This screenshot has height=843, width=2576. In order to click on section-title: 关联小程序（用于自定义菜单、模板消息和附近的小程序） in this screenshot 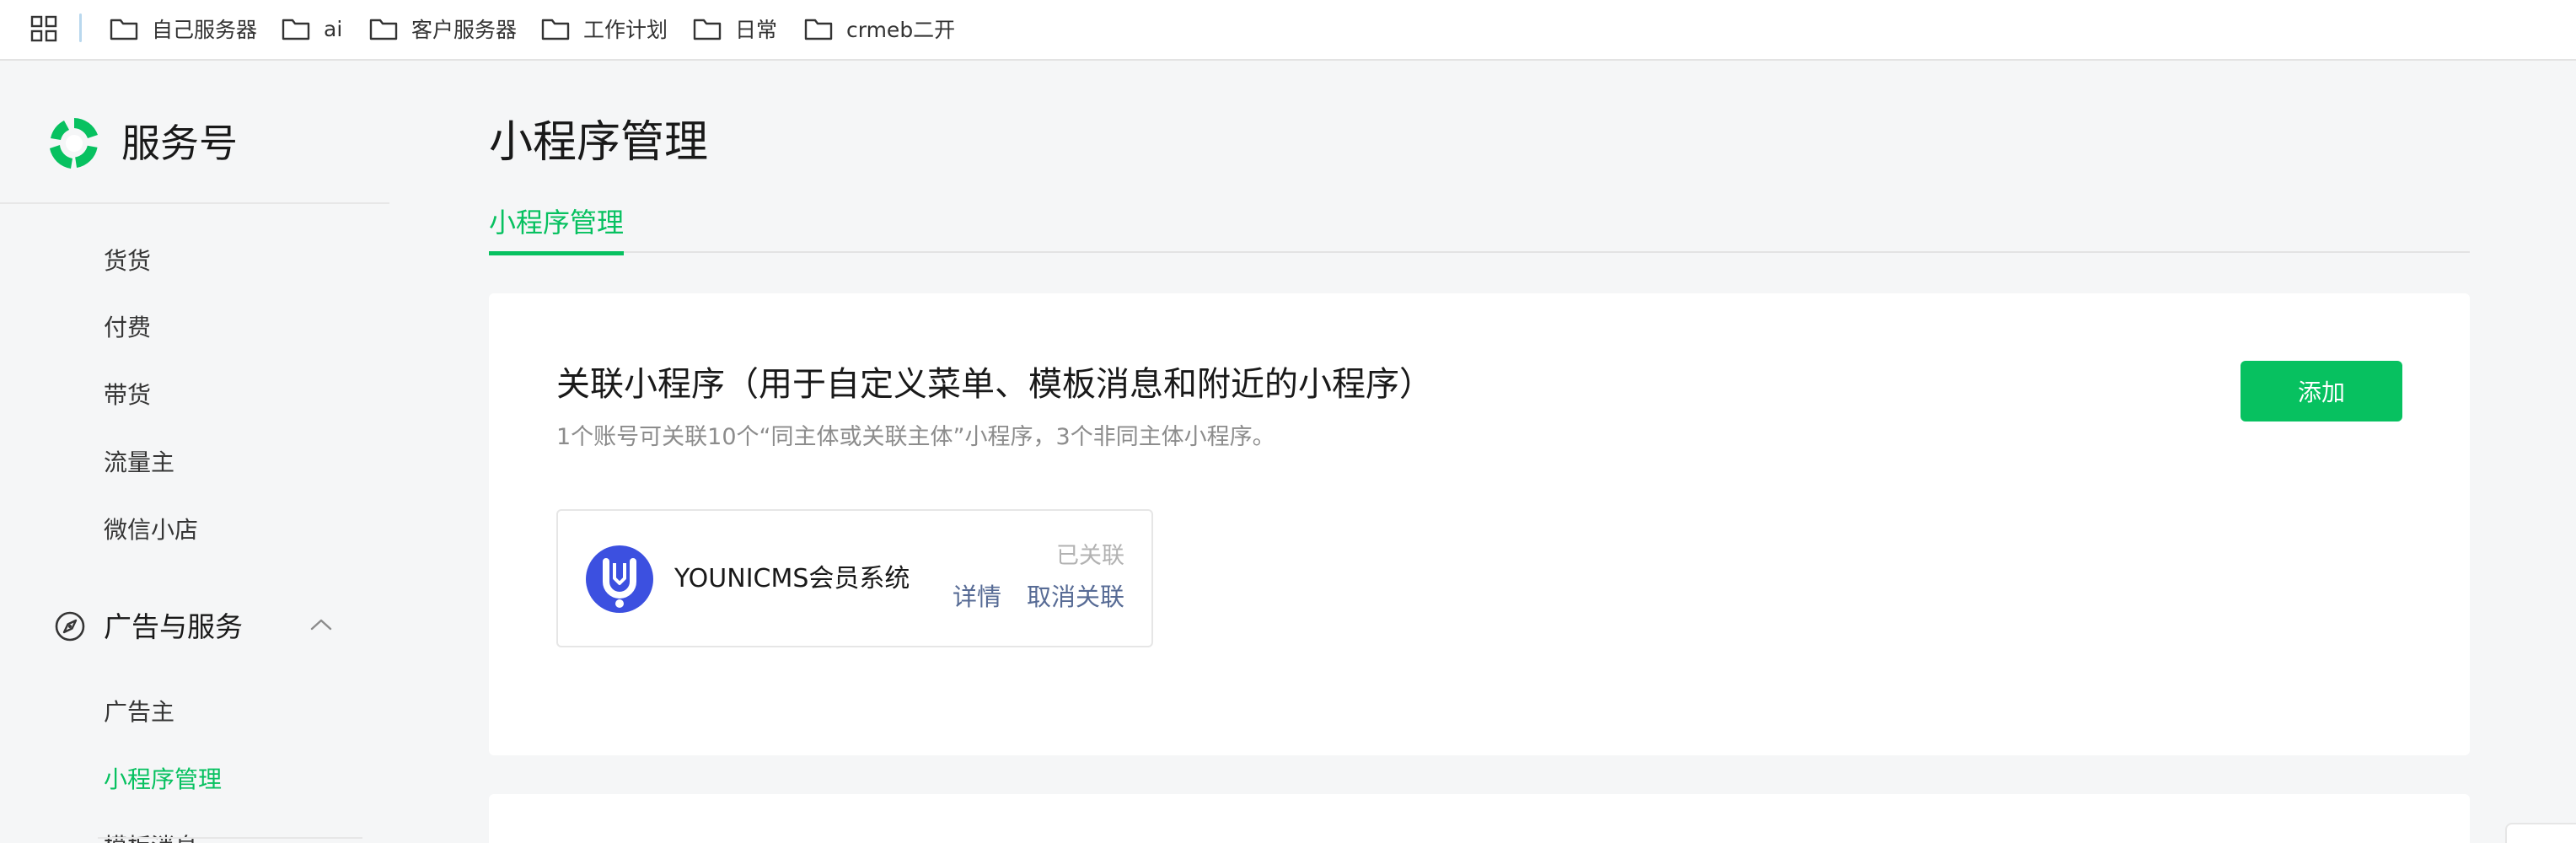, I will do `click(994, 384)`.